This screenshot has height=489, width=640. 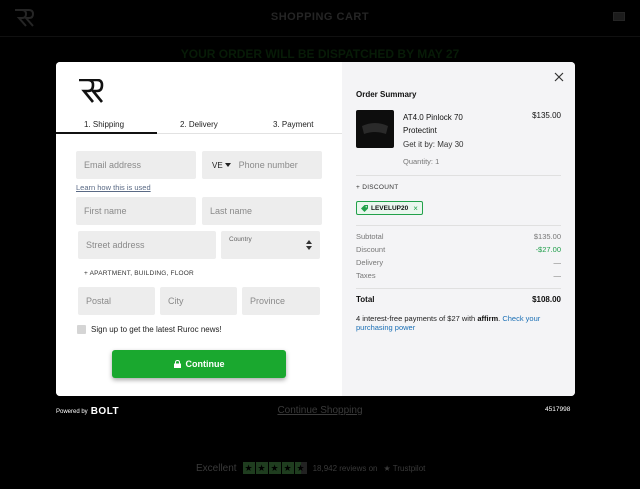 What do you see at coordinates (546, 115) in the screenshot?
I see `product-price: $135.00` at bounding box center [546, 115].